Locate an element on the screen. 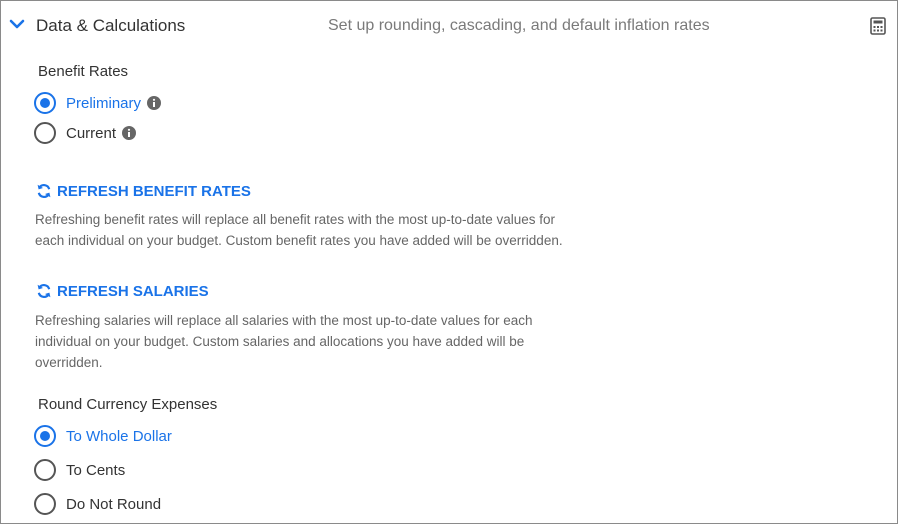 The height and width of the screenshot is (524, 898). refresh-salaries-button: REFRESH SALARIES is located at coordinates (122, 291).